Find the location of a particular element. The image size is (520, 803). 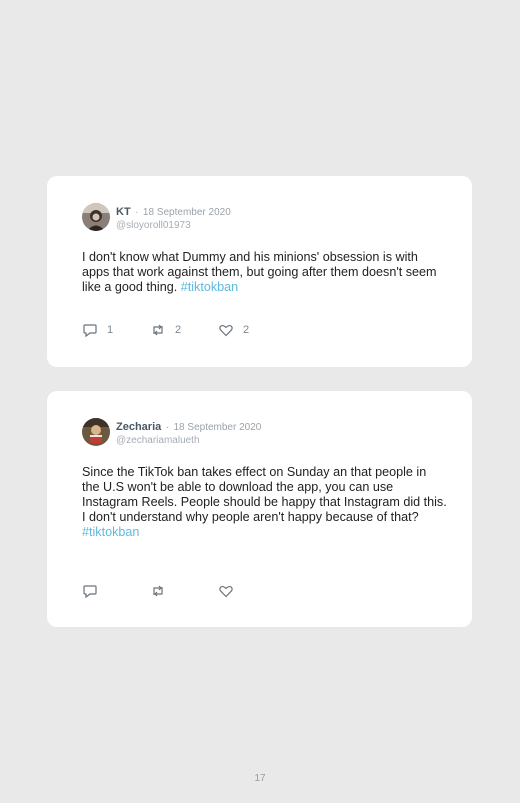

tweet-header: KT · 18 September 2020 @sloyoroll01973 is located at coordinates (156, 217).